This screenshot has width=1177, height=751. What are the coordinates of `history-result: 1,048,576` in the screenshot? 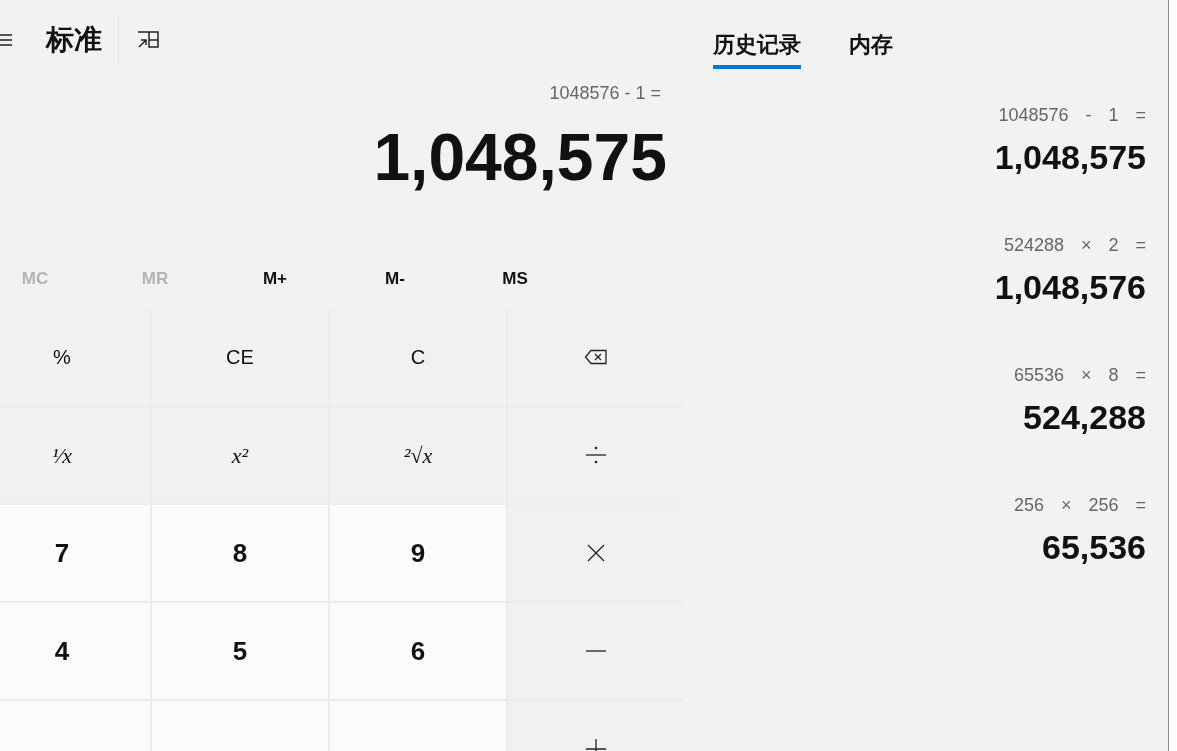 It's located at (1070, 287).